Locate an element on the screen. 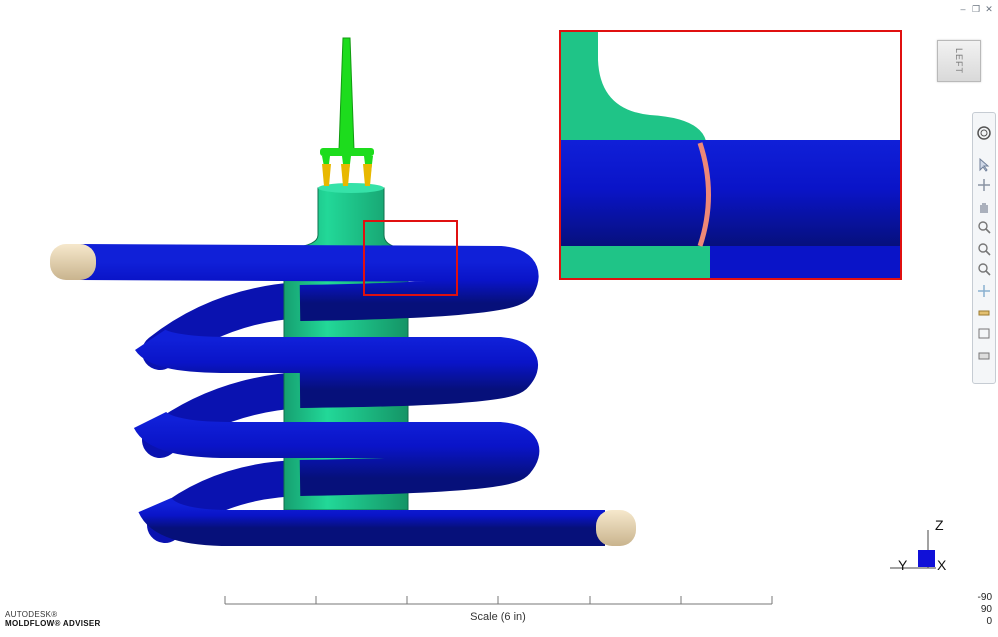  readout-value-3: 0 is located at coordinates (989, 621).